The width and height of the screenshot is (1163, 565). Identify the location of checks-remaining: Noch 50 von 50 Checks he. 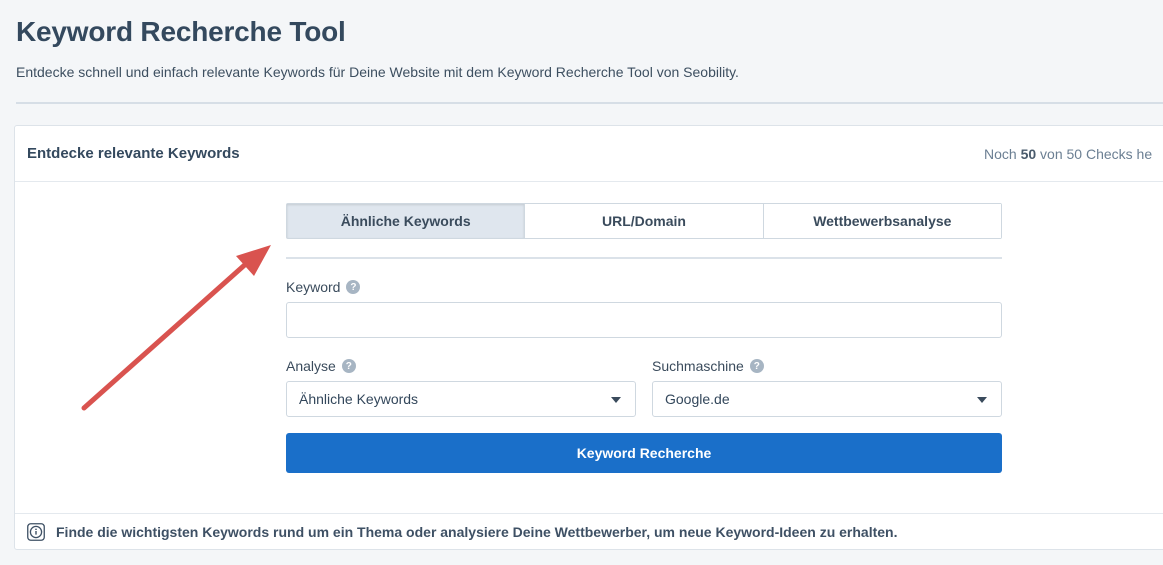
(1068, 154).